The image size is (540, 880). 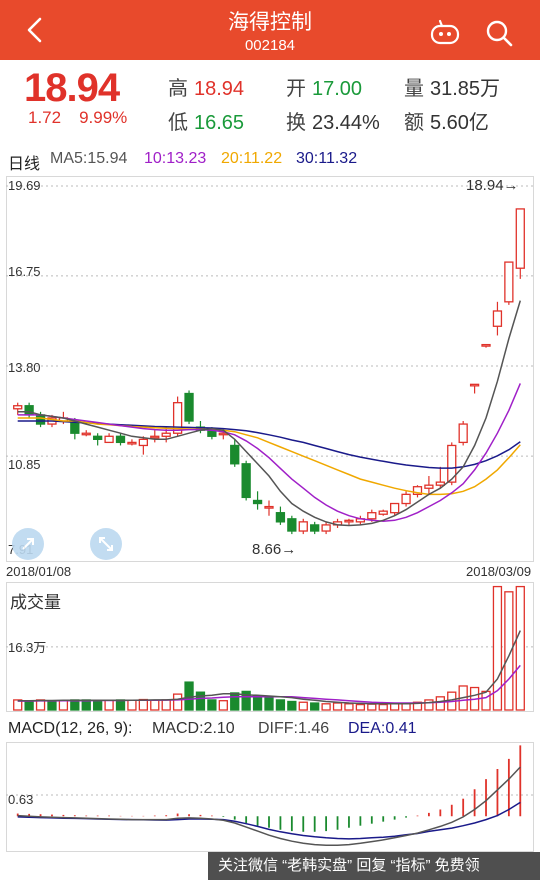 I want to click on low-price: 低 16.65, so click(x=206, y=120).